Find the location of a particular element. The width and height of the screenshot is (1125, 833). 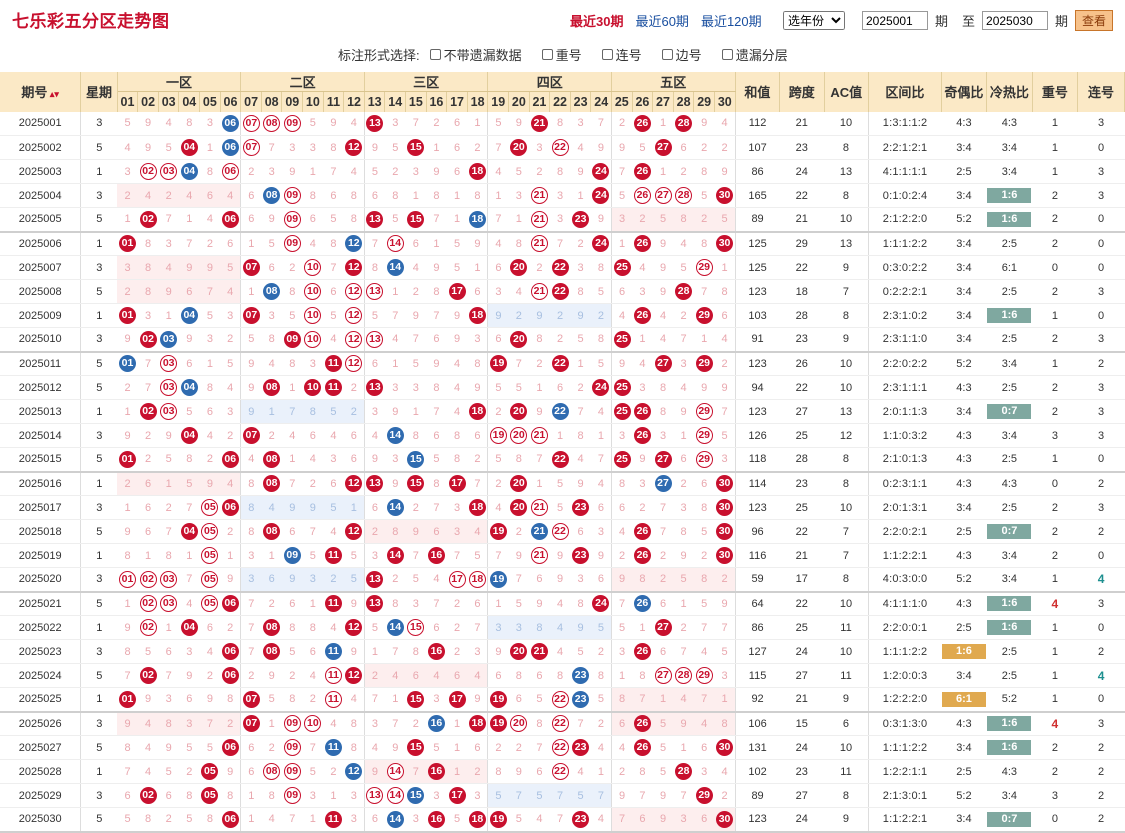

sum-cell: 125 is located at coordinates (757, 267).